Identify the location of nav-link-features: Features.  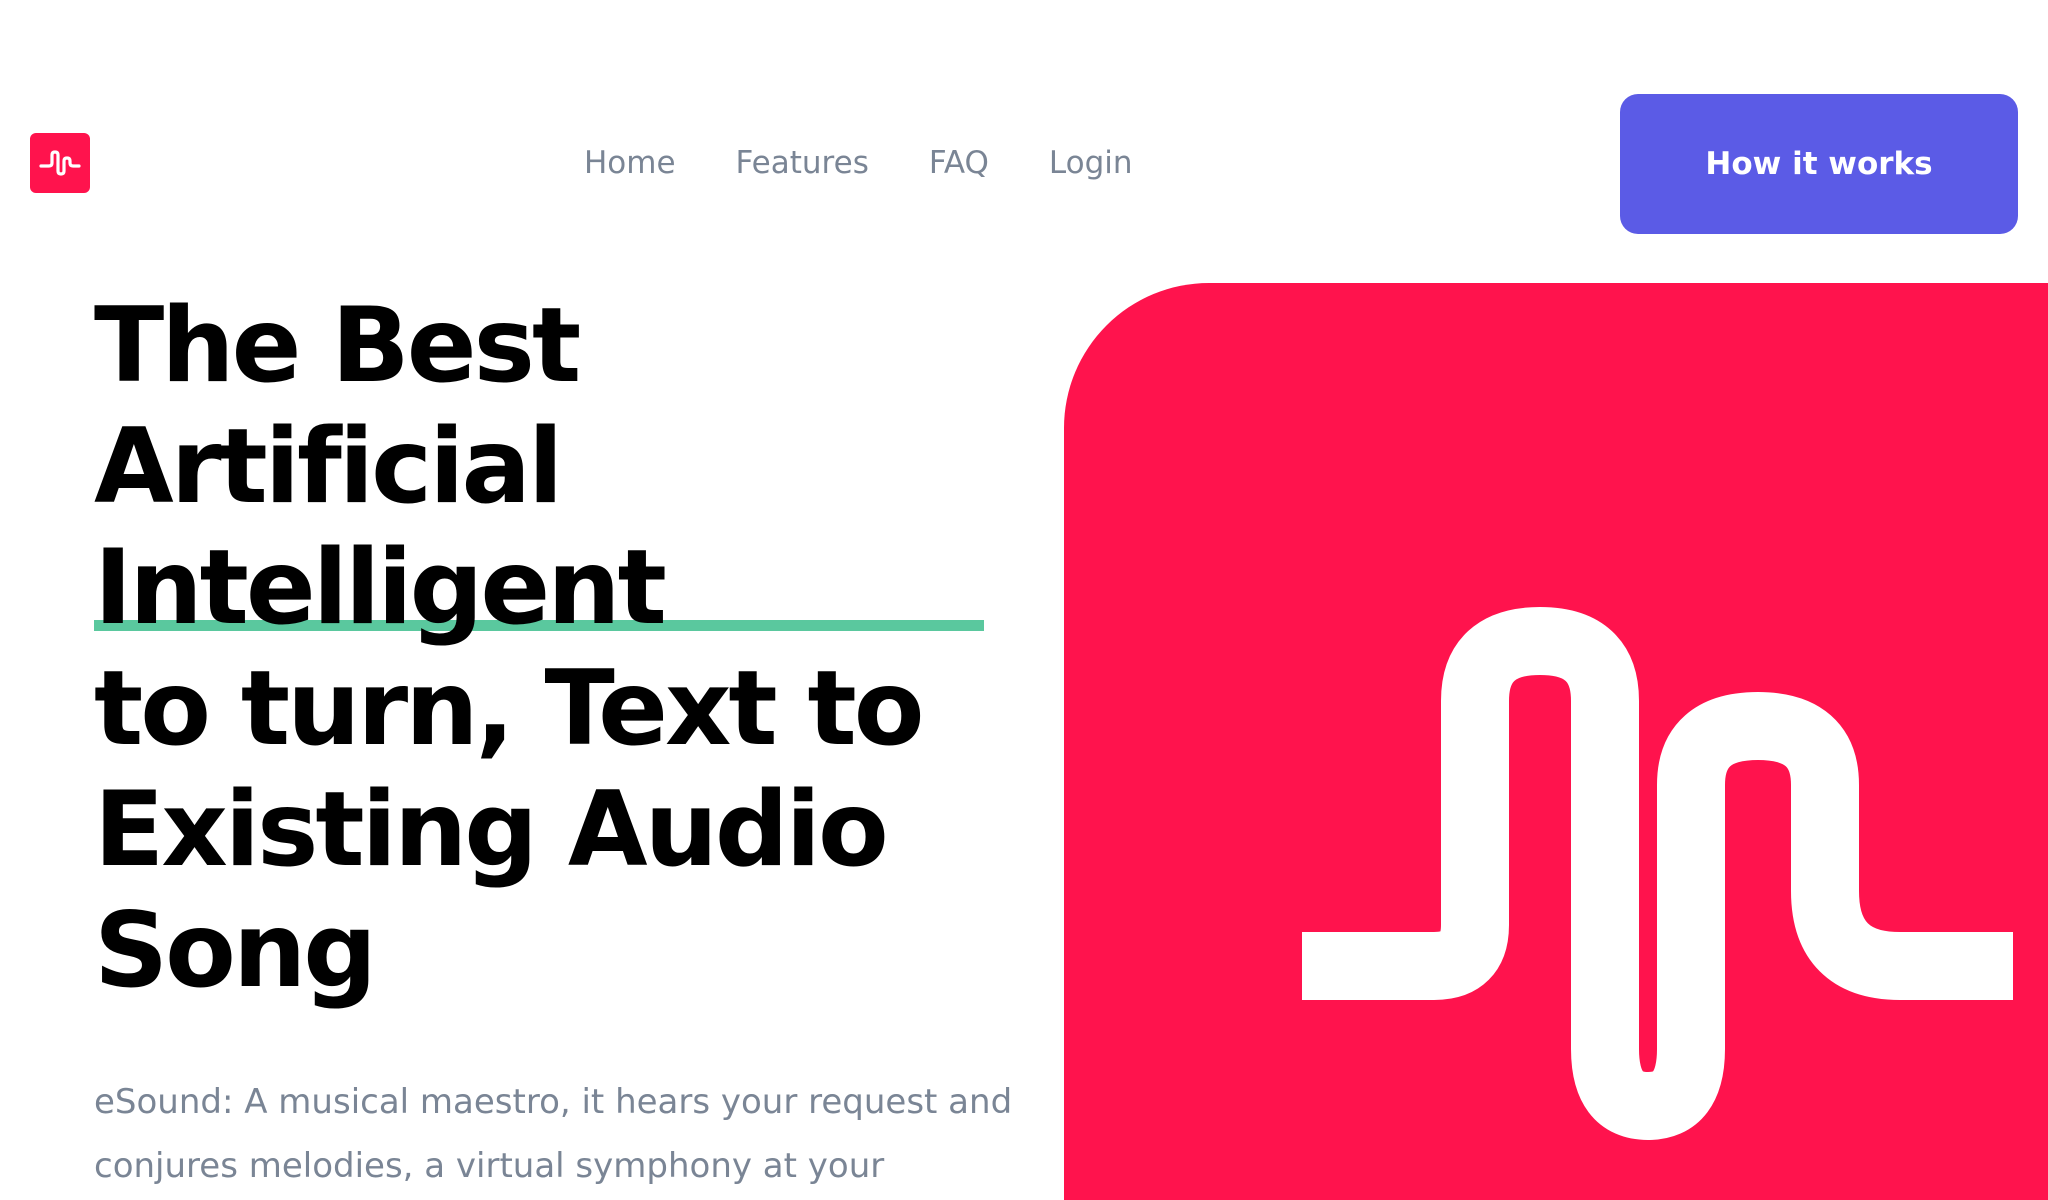
(802, 163).